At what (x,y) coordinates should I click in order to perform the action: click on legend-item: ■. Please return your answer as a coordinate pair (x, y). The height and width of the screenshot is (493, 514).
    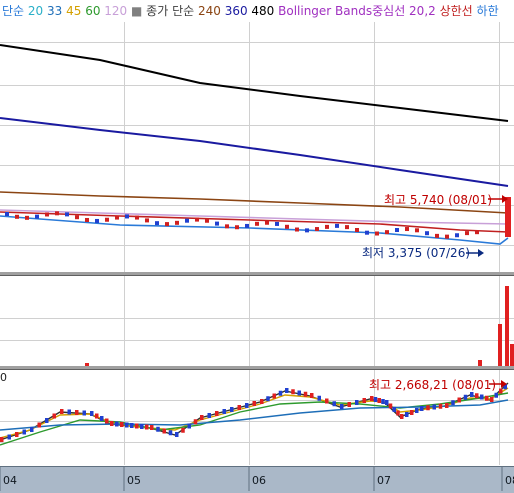
    Looking at the image, I should click on (134, 11).